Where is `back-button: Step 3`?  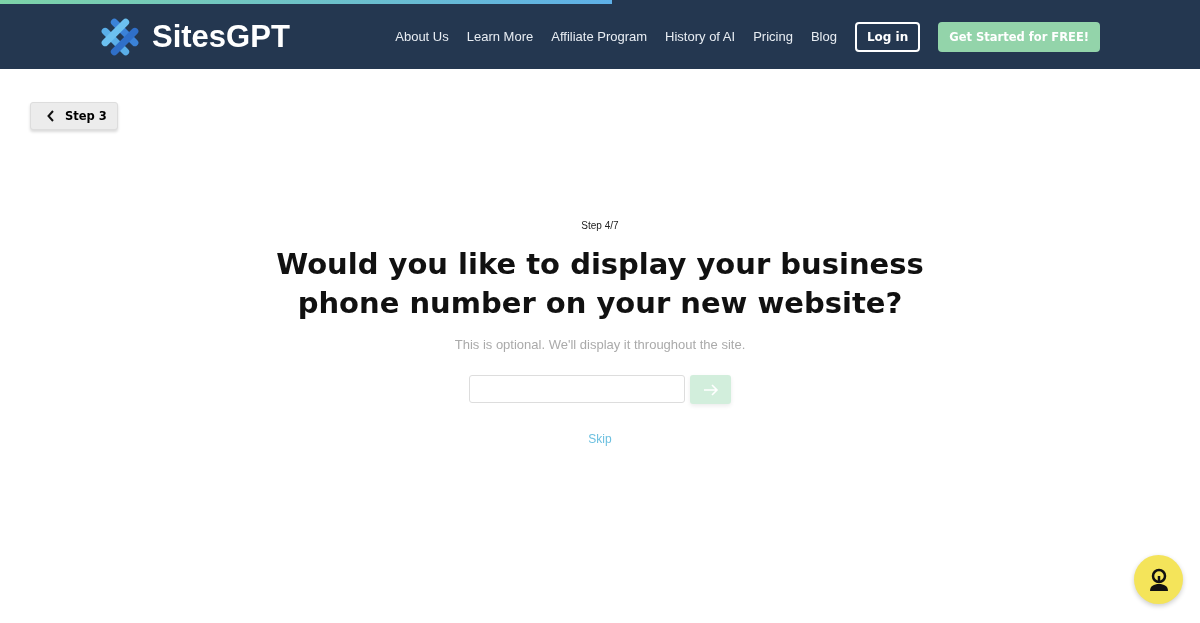 back-button: Step 3 is located at coordinates (74, 116).